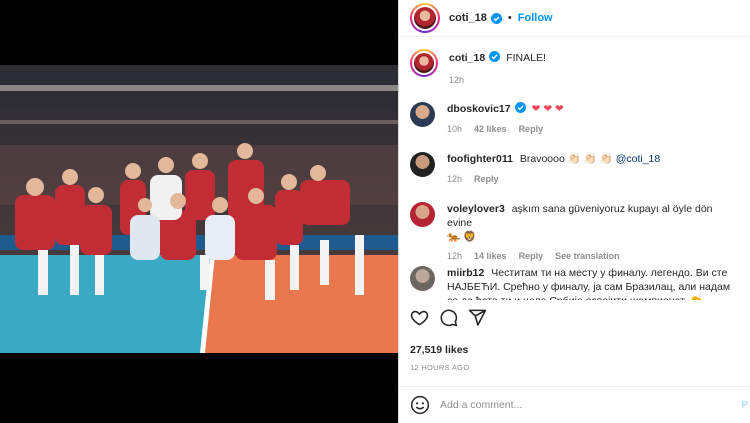 The image size is (750, 423). I want to click on comment-text: ❤ ❤ ❤, so click(547, 109).